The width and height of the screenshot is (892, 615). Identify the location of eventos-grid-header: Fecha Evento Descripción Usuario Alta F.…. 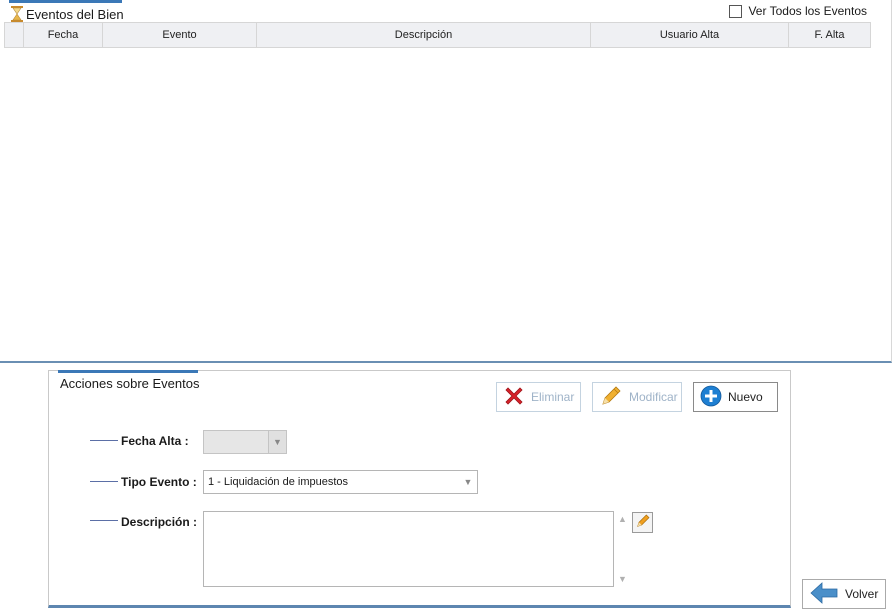
(437, 35).